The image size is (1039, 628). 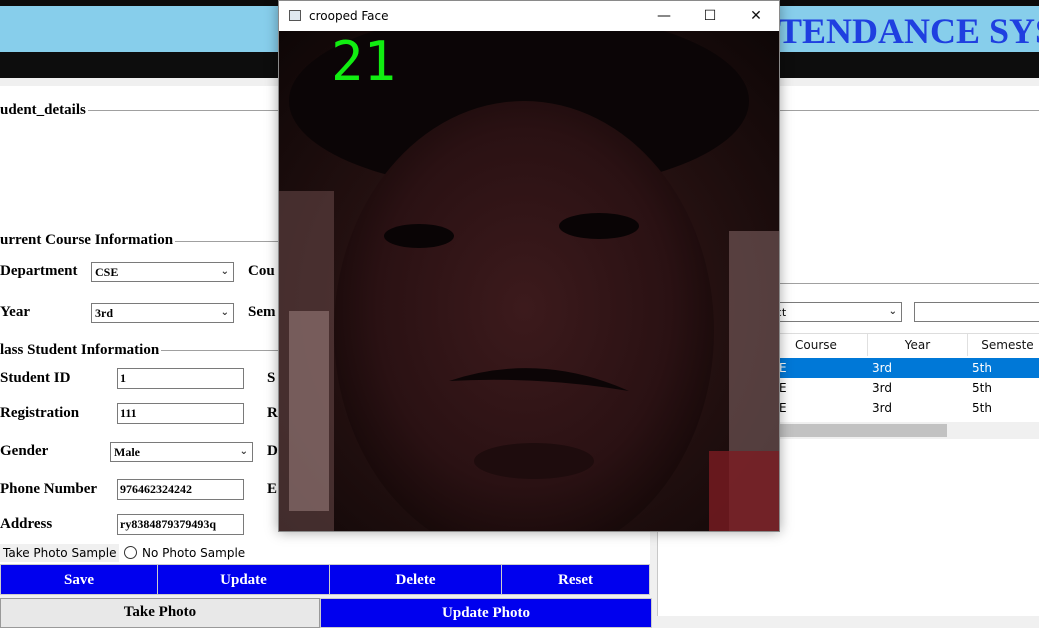 I want to click on class-frame-label: lass Student Information, so click(x=81, y=350).